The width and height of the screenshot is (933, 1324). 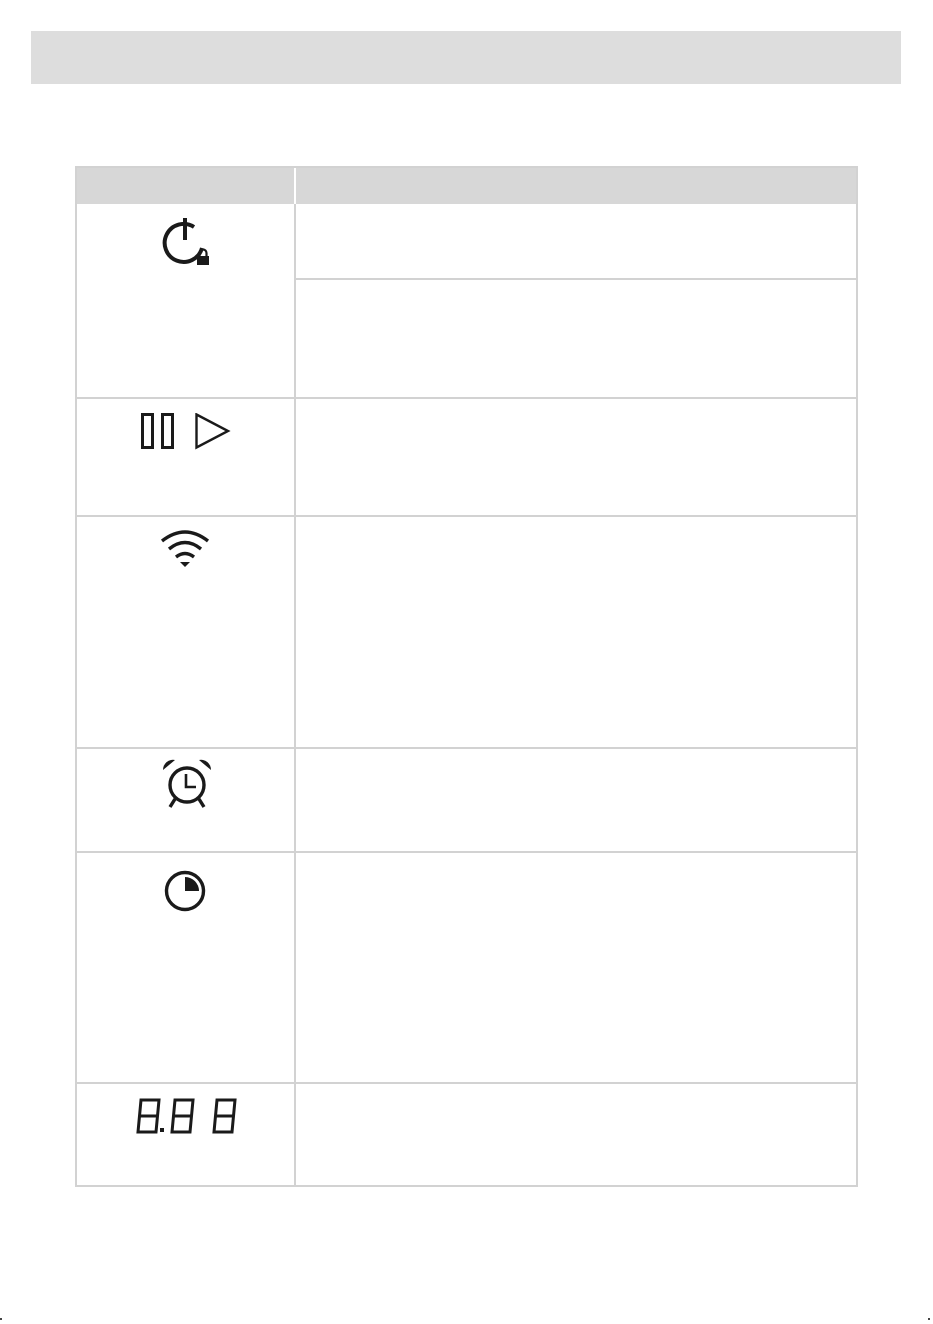 What do you see at coordinates (576, 241) in the screenshot?
I see `description-power-lock-a` at bounding box center [576, 241].